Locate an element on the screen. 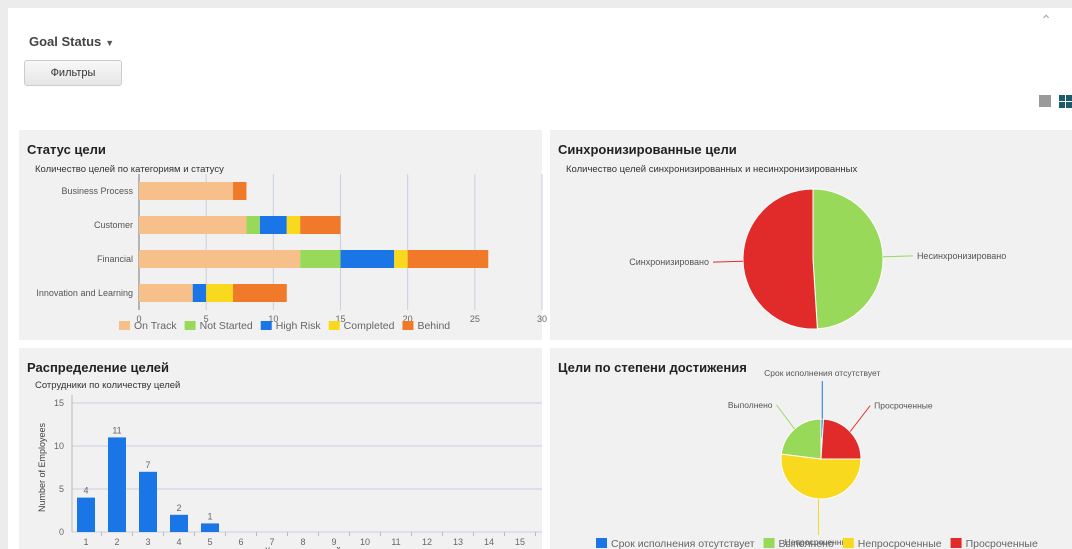  dashboard-title-dropdown: Goal Status ▼ is located at coordinates (71, 41).